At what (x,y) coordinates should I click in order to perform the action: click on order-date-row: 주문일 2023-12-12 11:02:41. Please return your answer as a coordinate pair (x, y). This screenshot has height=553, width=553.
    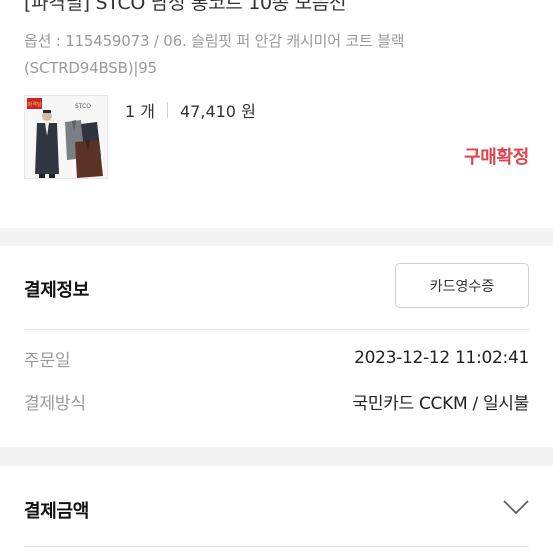
    Looking at the image, I should click on (276, 358).